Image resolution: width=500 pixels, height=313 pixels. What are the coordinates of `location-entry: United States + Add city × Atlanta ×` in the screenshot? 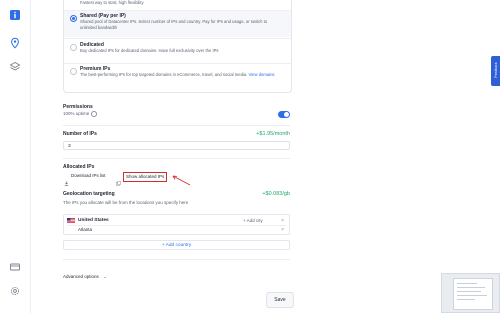 It's located at (176, 224).